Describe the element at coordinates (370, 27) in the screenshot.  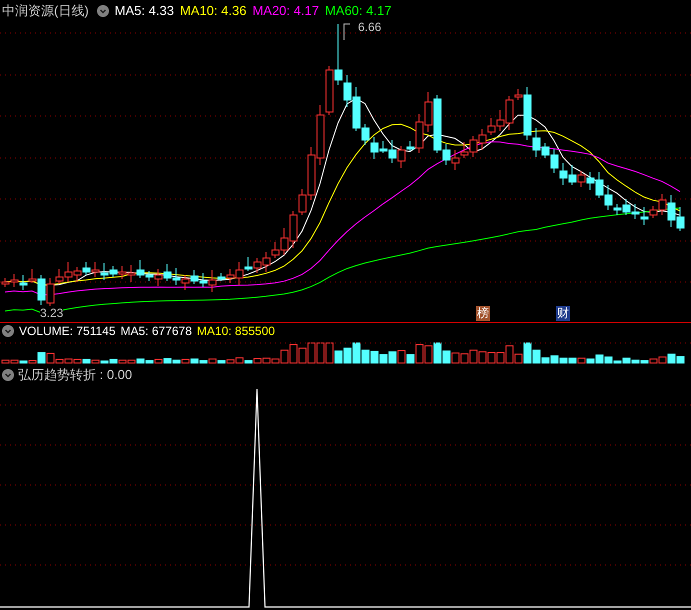
I see `high-price-label: 6.66` at that location.